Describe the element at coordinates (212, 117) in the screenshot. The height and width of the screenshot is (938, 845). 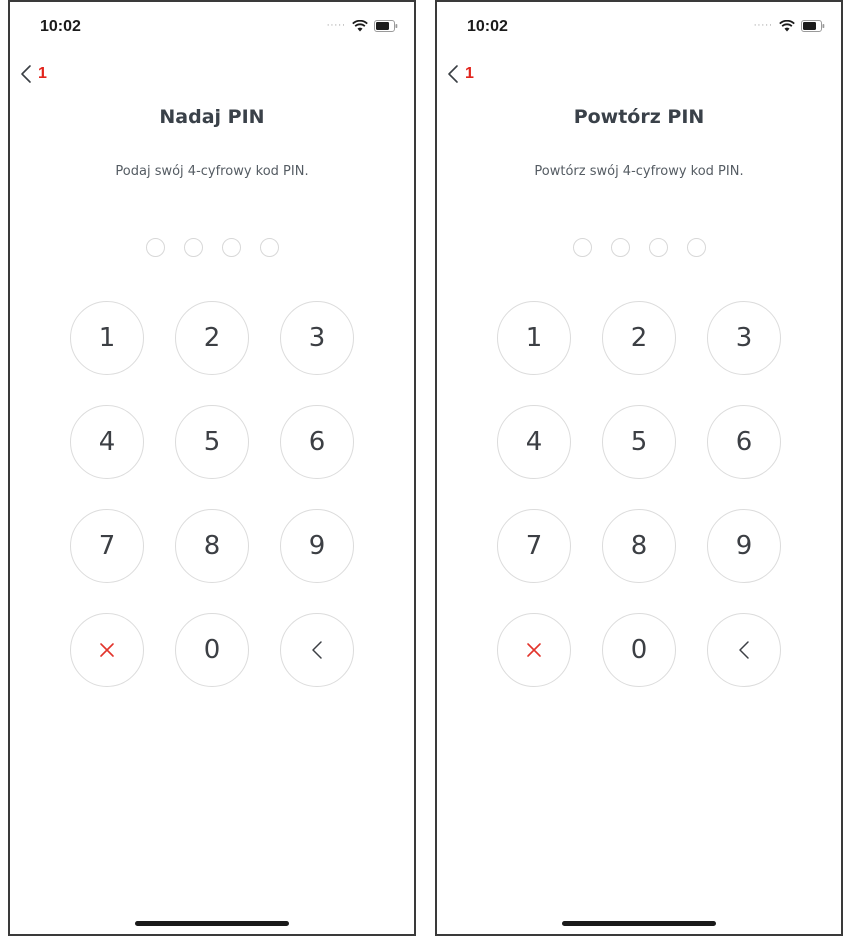
I see `page-title: Nadaj PIN` at that location.